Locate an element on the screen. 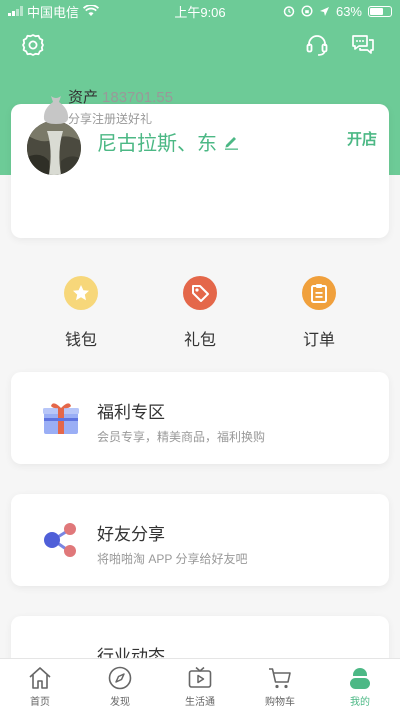 Image resolution: width=400 pixels, height=710 pixels. money-bag-icon is located at coordinates (56, 110).